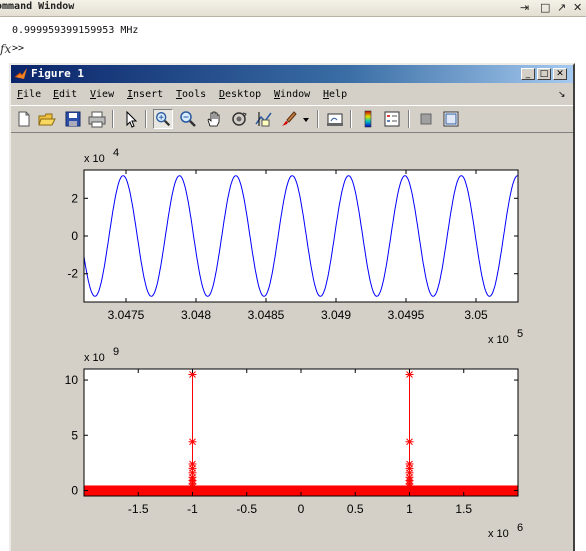  Describe the element at coordinates (72, 380) in the screenshot. I see `chart2-ytick-label: 10` at that location.